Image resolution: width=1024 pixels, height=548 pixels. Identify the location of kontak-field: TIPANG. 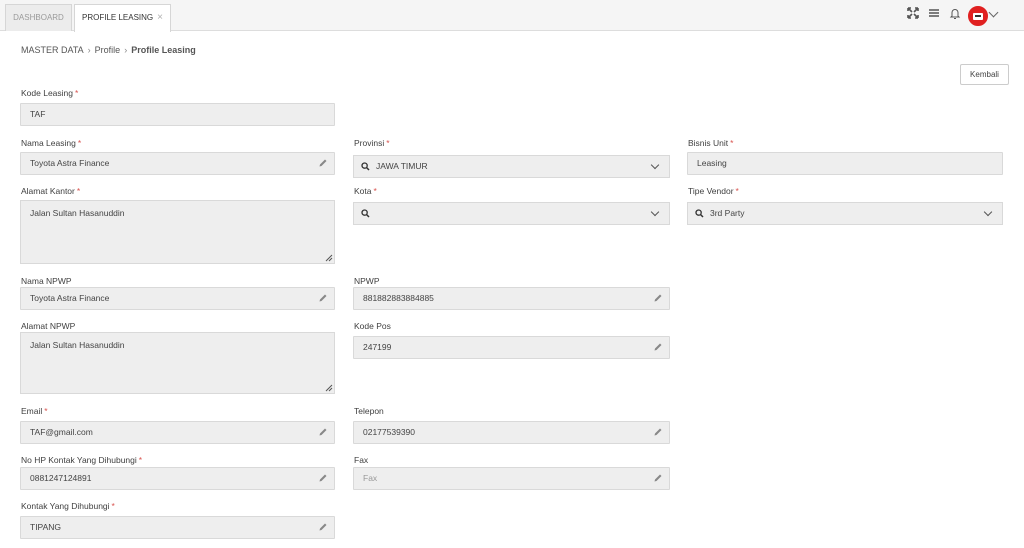
(177, 527).